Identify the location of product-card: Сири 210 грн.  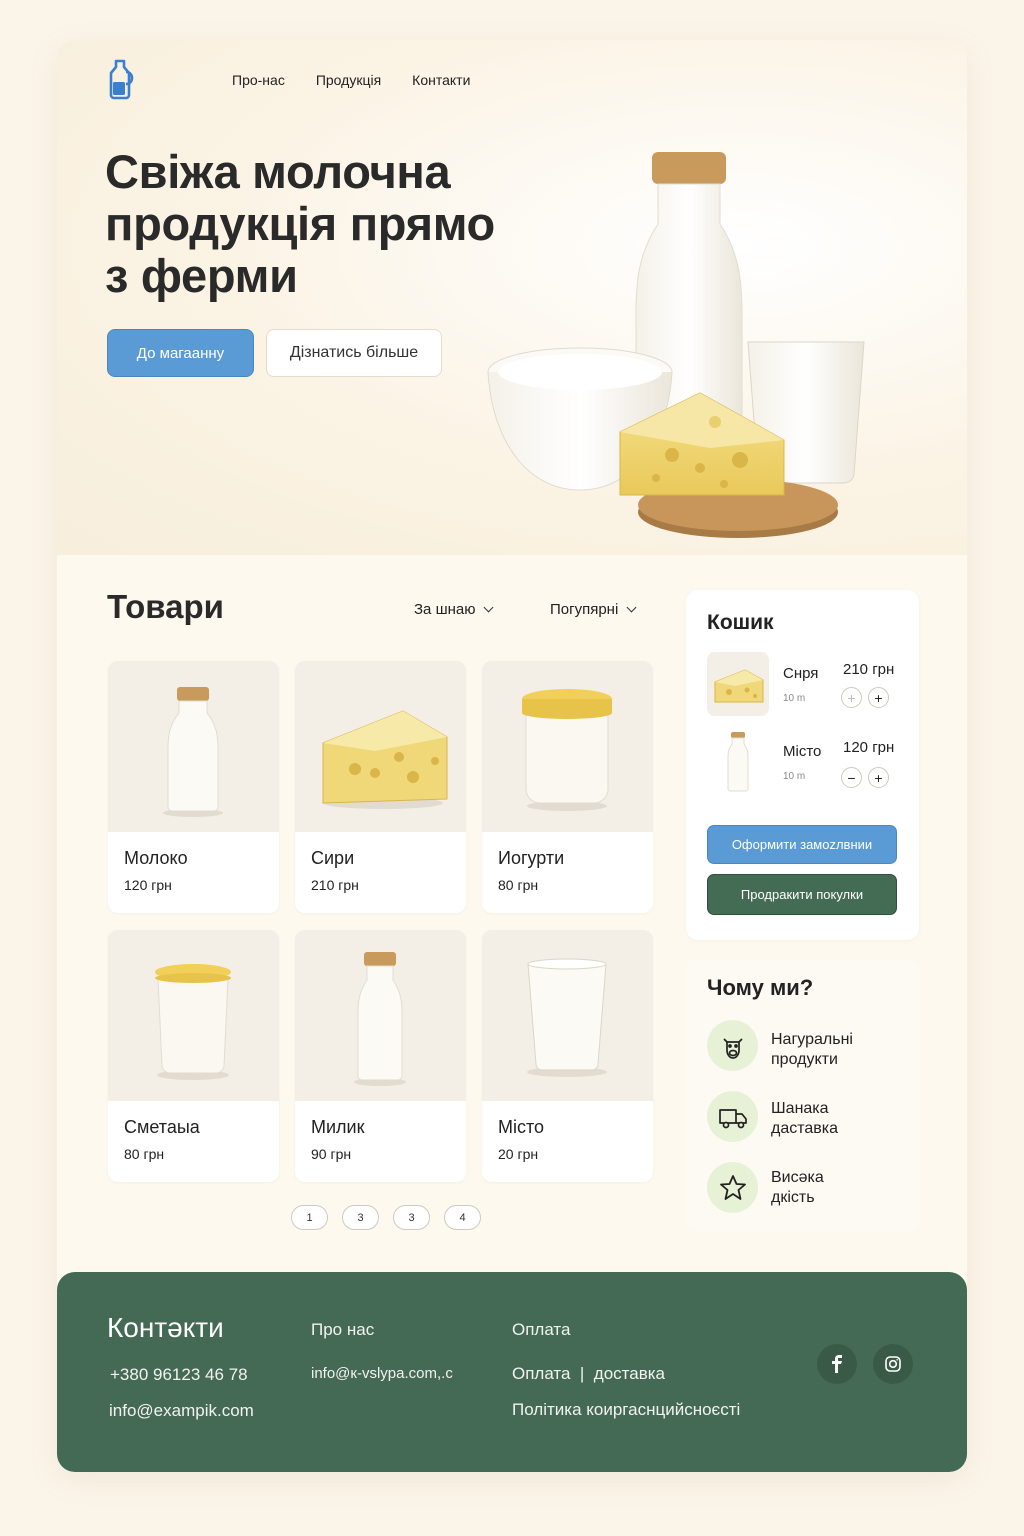
(380, 787).